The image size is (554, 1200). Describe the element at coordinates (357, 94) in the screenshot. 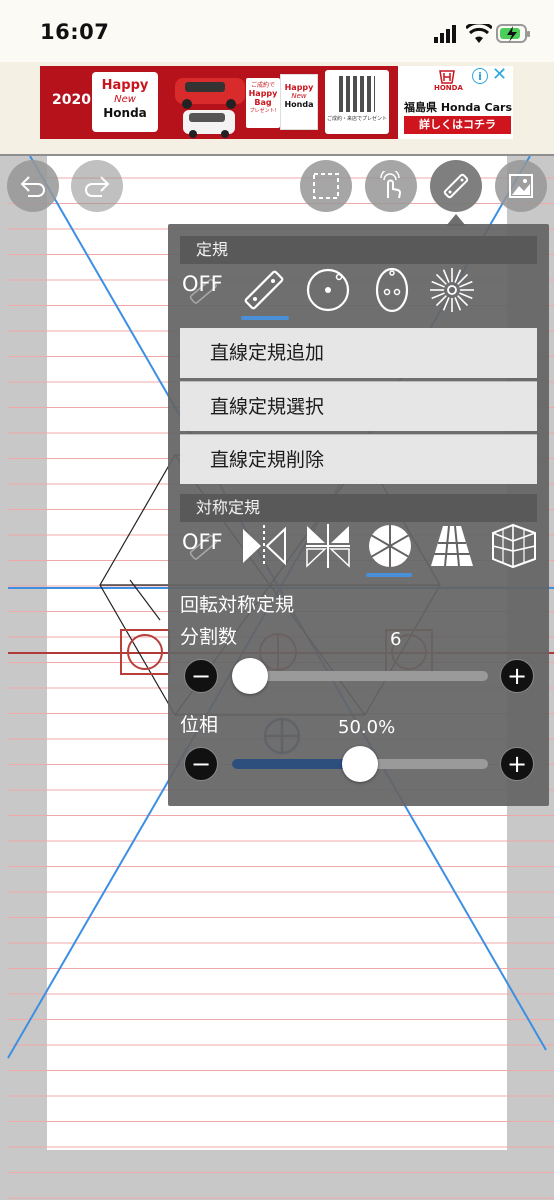

I see `qr-code-icon` at that location.